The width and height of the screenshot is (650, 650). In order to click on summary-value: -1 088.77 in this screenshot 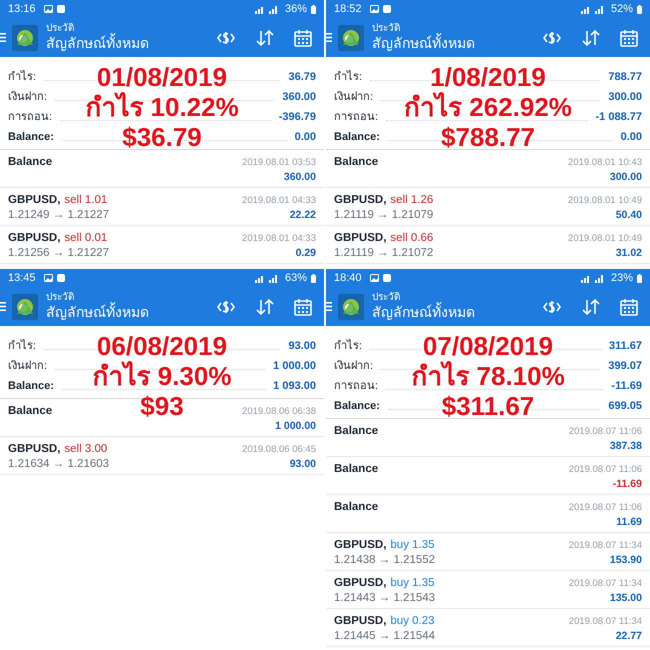, I will do `click(619, 117)`.